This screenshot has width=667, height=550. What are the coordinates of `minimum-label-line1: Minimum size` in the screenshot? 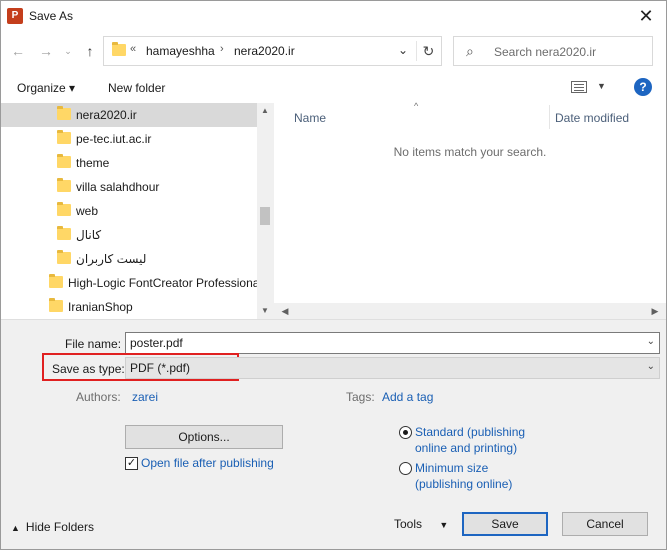 It's located at (451, 468).